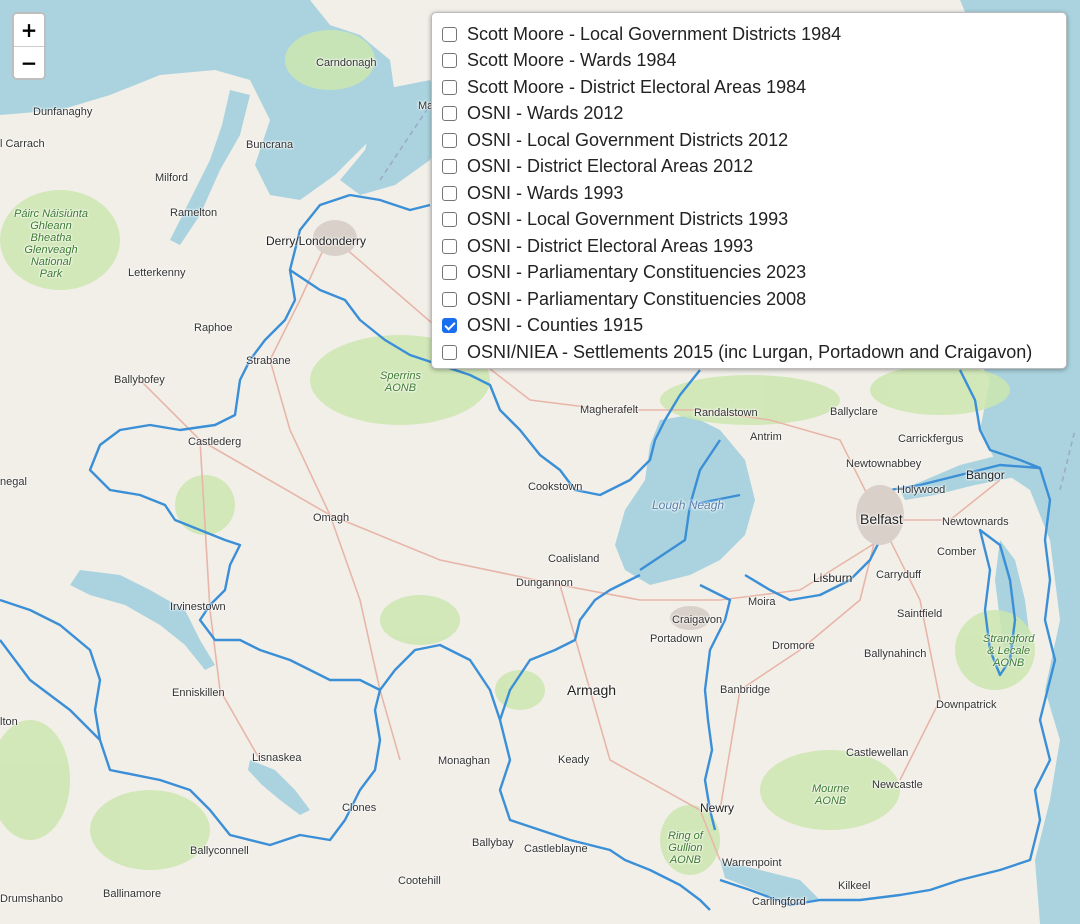 The image size is (1080, 924). What do you see at coordinates (975, 522) in the screenshot?
I see `place-newtownards: Newtownards` at bounding box center [975, 522].